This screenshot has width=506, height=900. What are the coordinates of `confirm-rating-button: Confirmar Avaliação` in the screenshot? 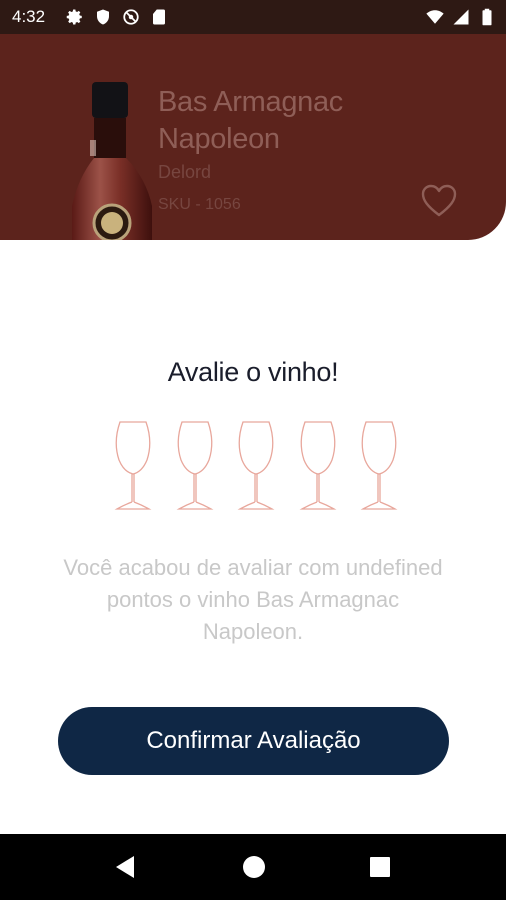 It's located at (253, 741).